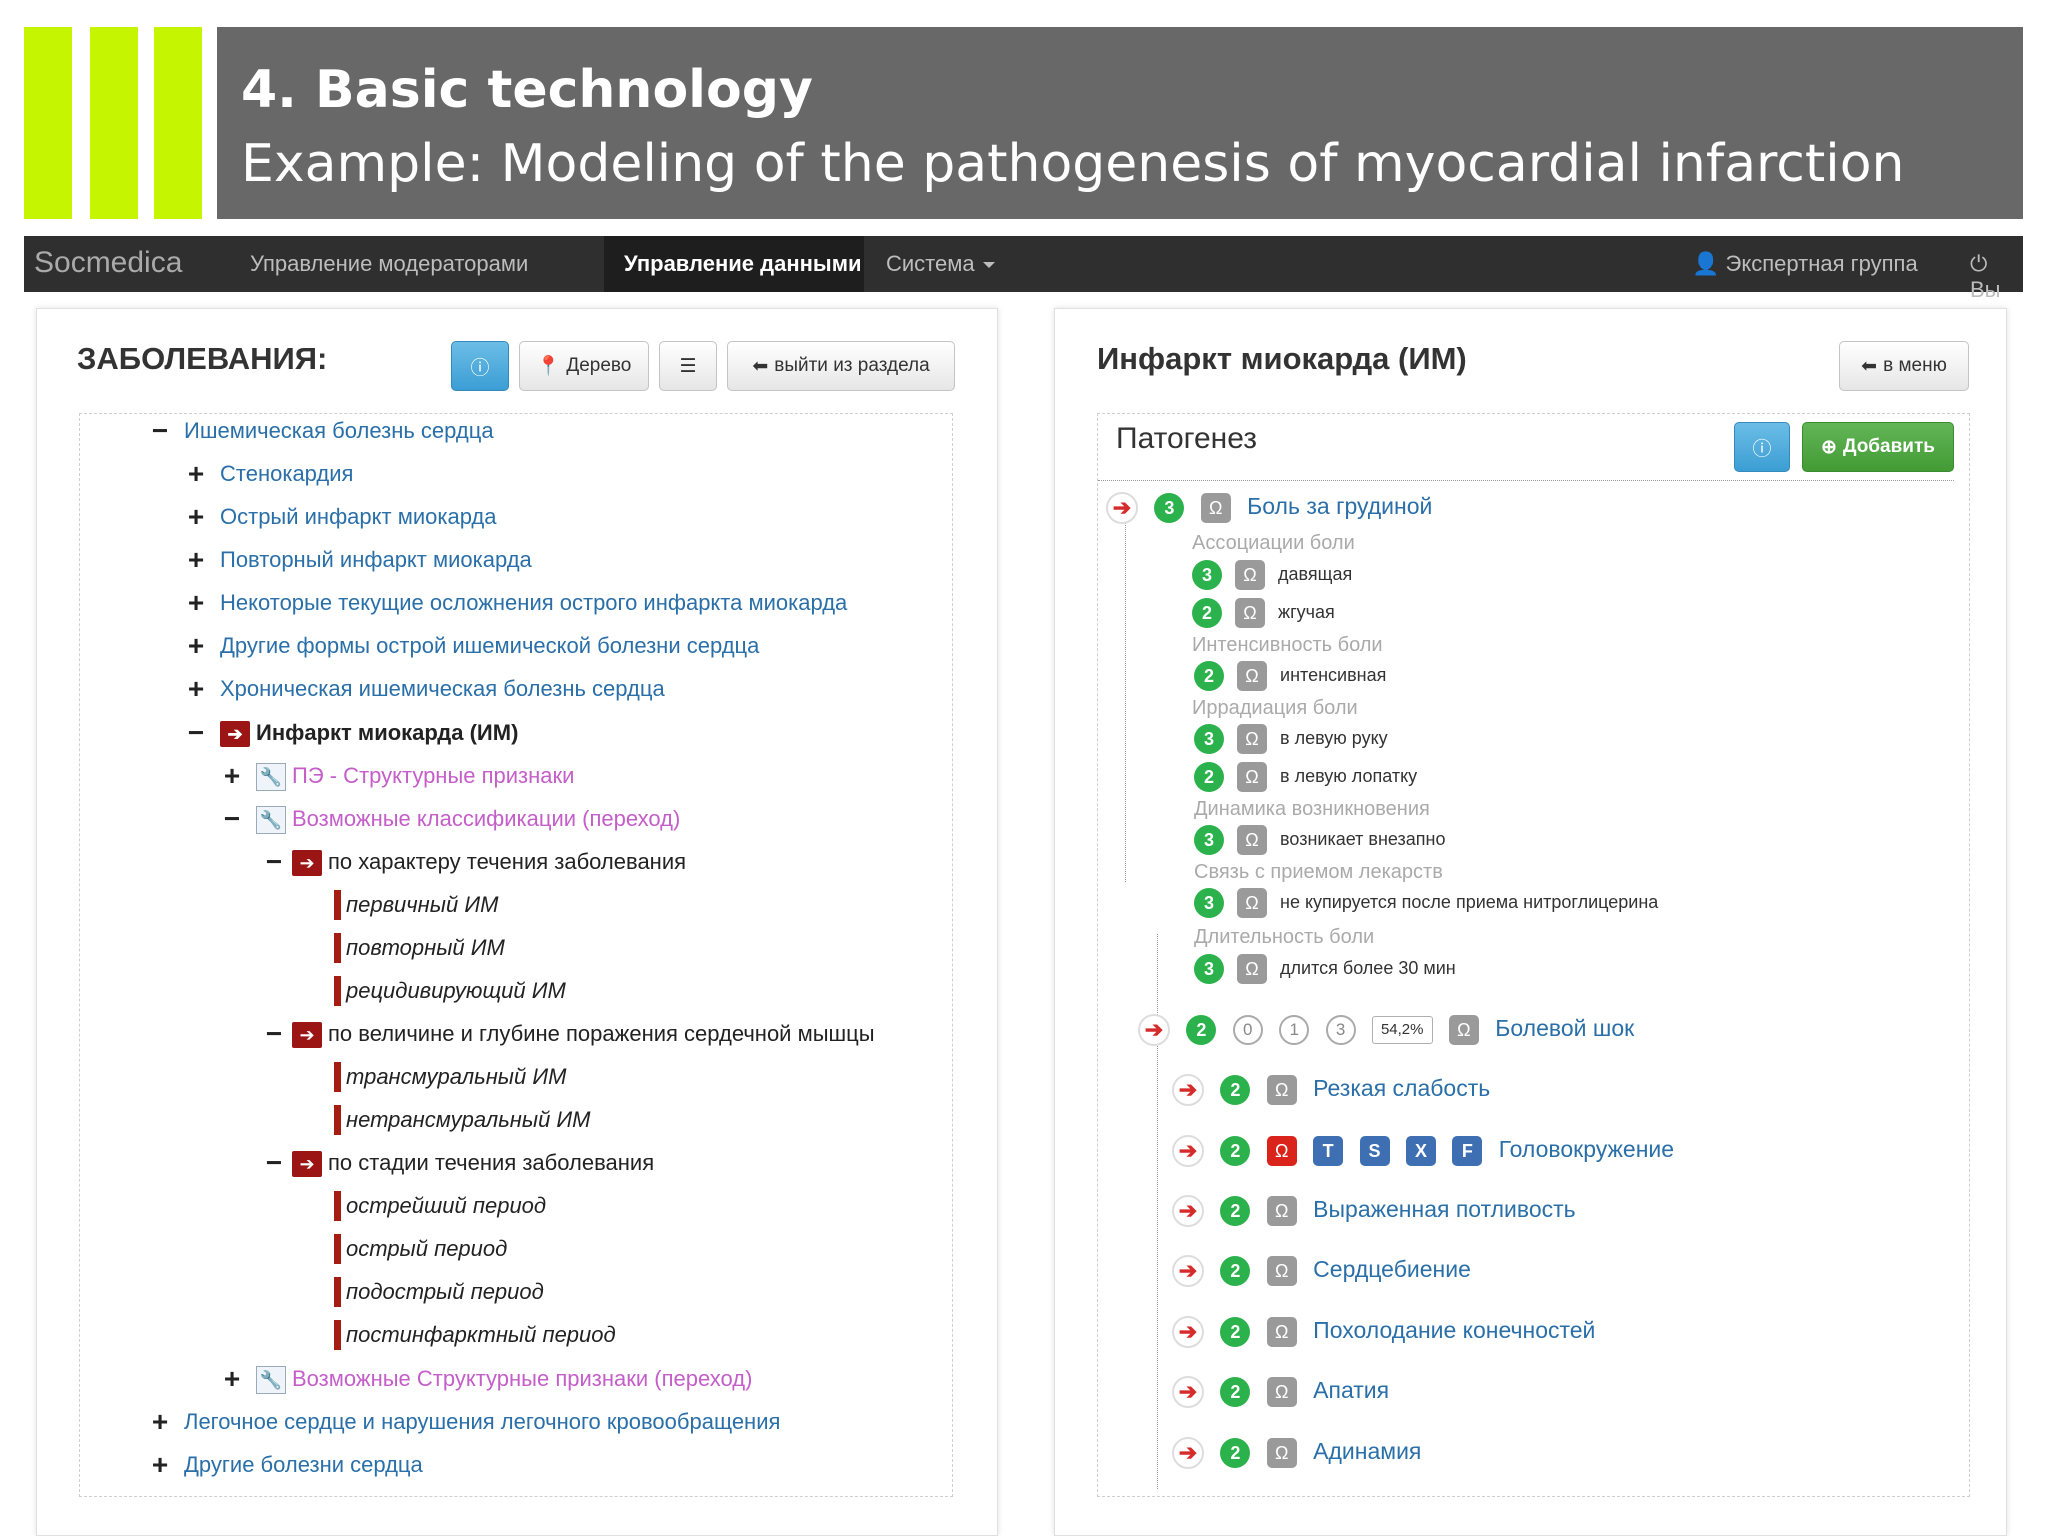 The height and width of the screenshot is (1536, 2048). I want to click on tree-node-acute-mi: Острый инфаркт миокарда, so click(358, 517).